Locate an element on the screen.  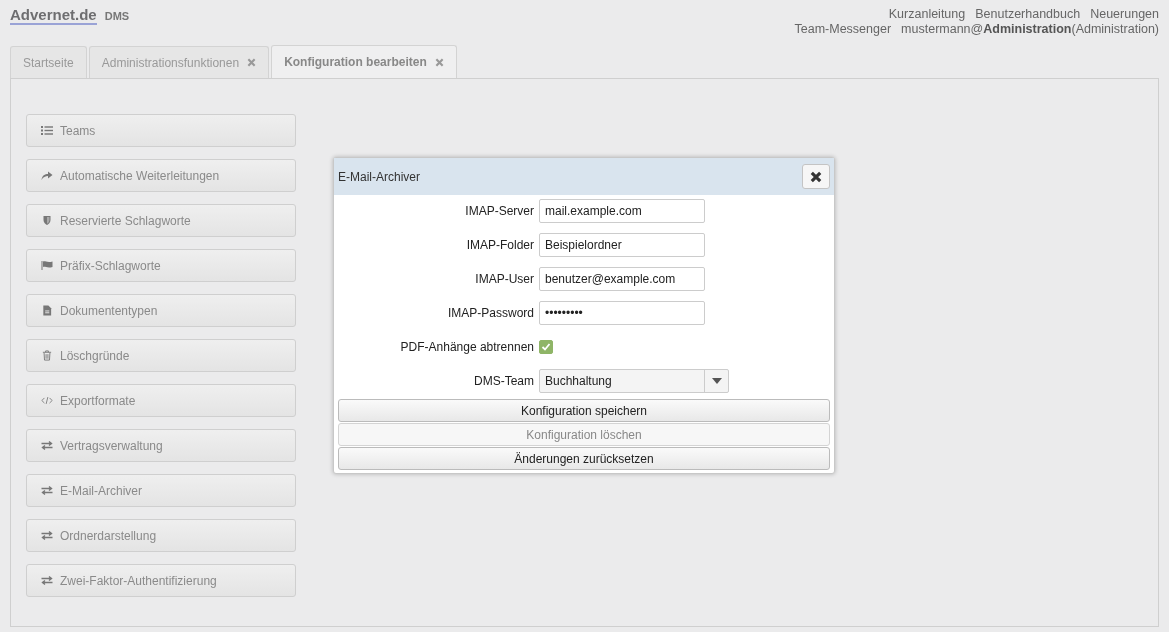
sidebar-button: Zwei-Faktor-Authentifizierung is located at coordinates (161, 580).